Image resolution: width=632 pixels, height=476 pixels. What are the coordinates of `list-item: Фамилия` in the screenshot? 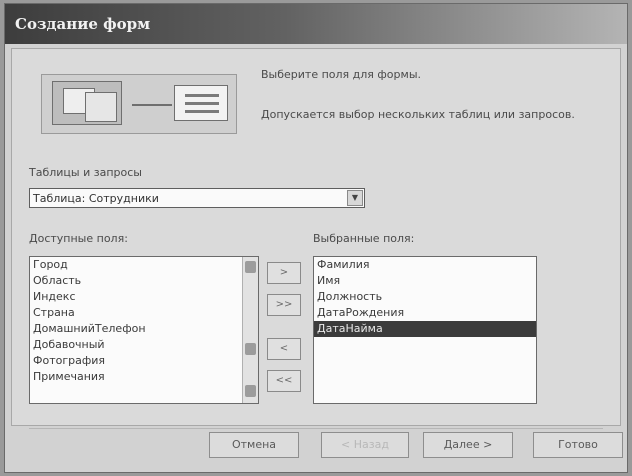 It's located at (425, 265).